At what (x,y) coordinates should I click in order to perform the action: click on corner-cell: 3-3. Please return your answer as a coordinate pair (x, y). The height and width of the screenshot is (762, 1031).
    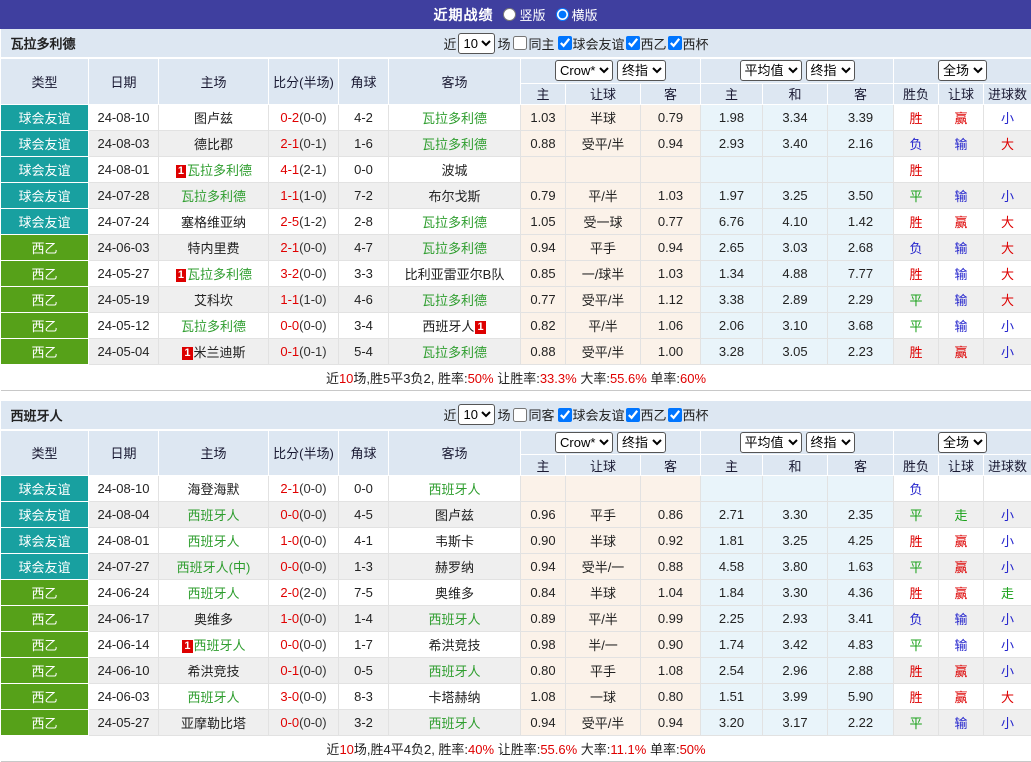
    Looking at the image, I should click on (364, 273).